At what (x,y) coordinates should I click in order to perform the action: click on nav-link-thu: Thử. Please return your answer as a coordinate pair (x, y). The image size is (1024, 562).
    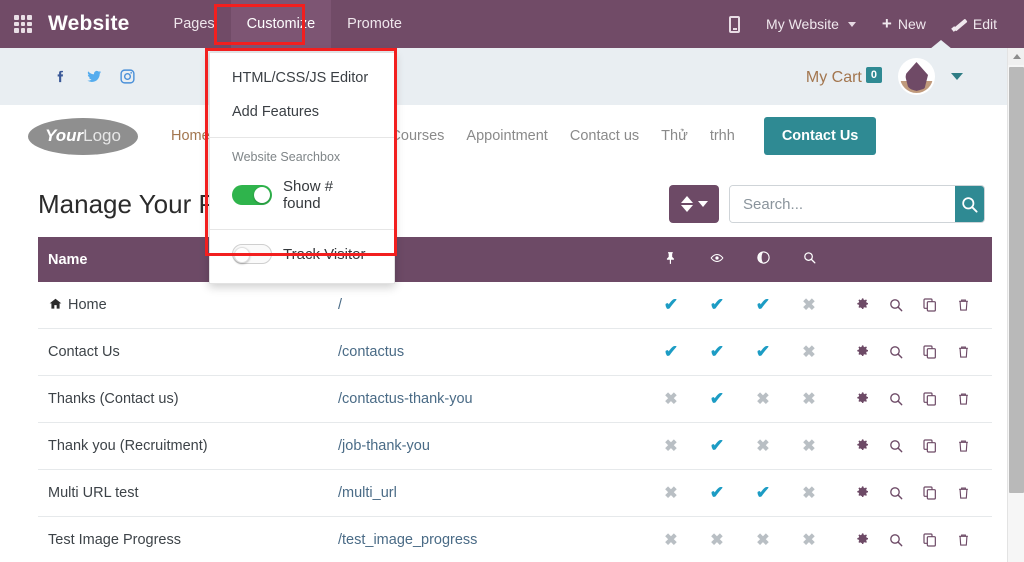
    Looking at the image, I should click on (674, 136).